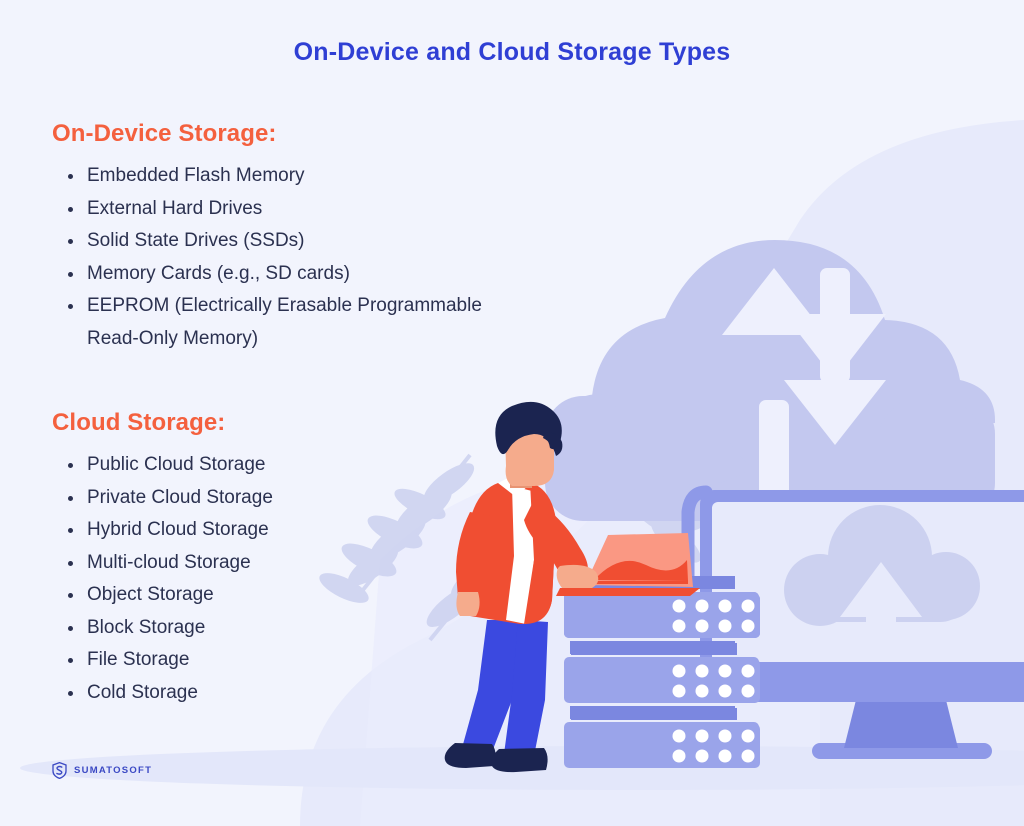  Describe the element at coordinates (164, 133) in the screenshot. I see `section-heading-on-device: On-Device Storage:` at that location.